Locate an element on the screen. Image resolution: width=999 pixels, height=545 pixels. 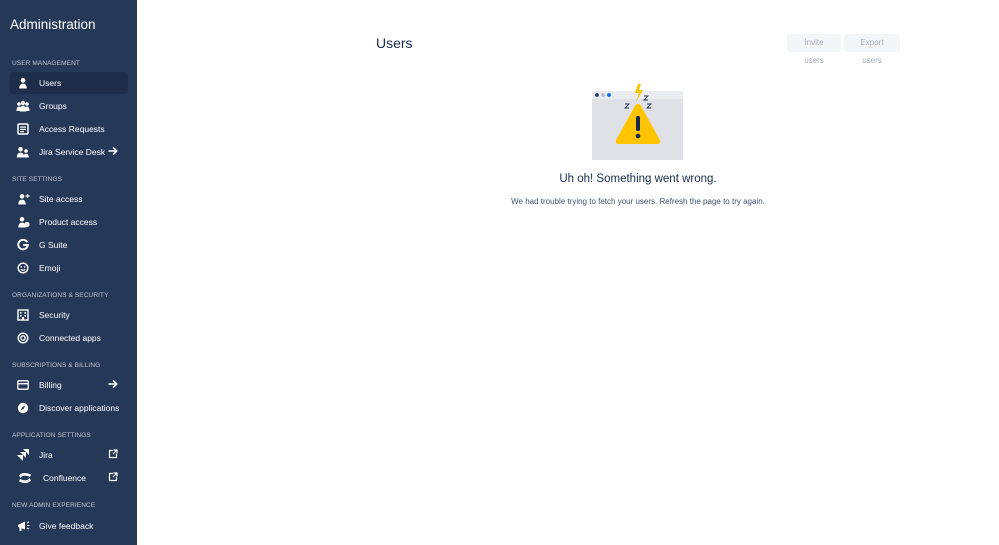
compass-icon is located at coordinates (23, 408).